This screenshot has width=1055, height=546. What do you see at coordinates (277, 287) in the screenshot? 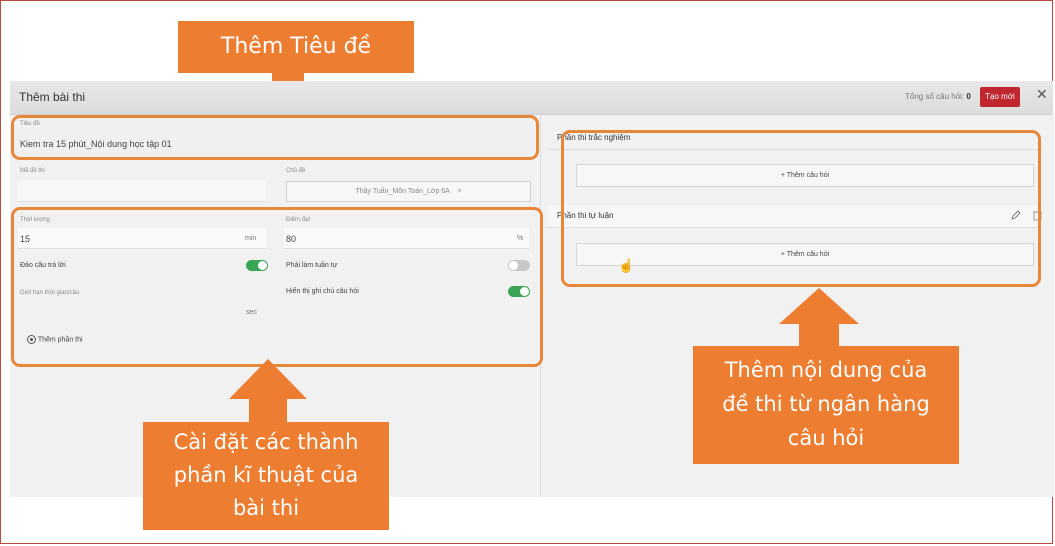
I see `highlight-settings` at bounding box center [277, 287].